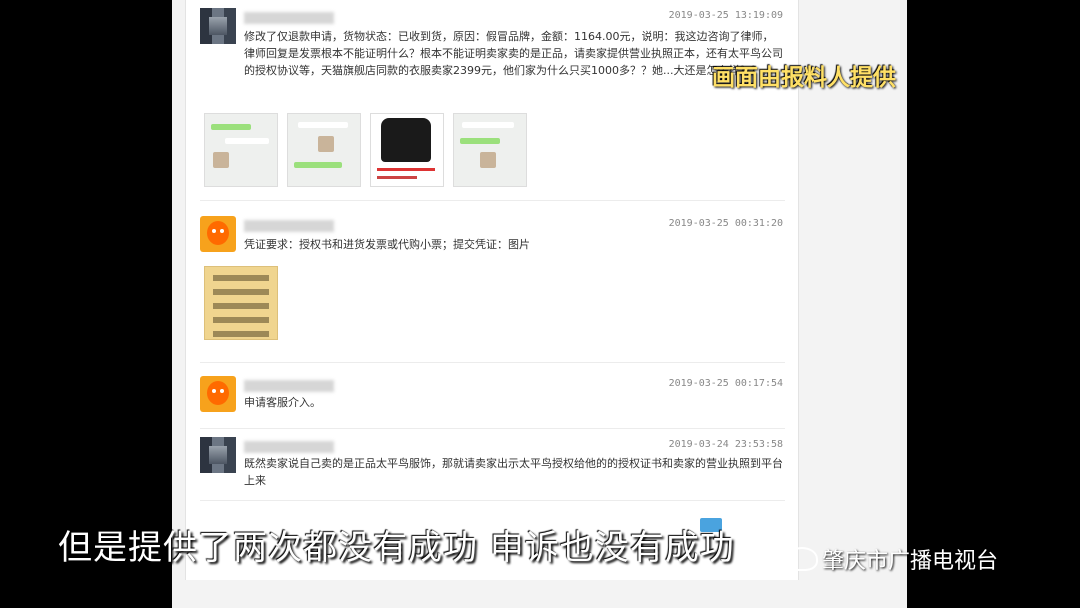 The image size is (1080, 608). I want to click on message-item: 2019-03-25 00:17:54 申请客服介入。, so click(492, 401).